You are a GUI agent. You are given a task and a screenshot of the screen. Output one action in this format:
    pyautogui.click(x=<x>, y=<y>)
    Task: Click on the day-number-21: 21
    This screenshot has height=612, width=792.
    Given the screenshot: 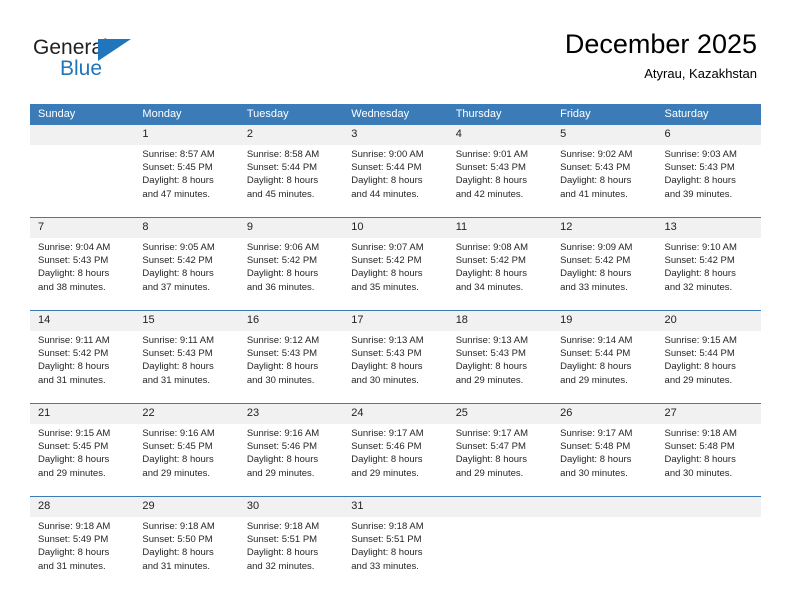 What is the action you would take?
    pyautogui.click(x=82, y=414)
    